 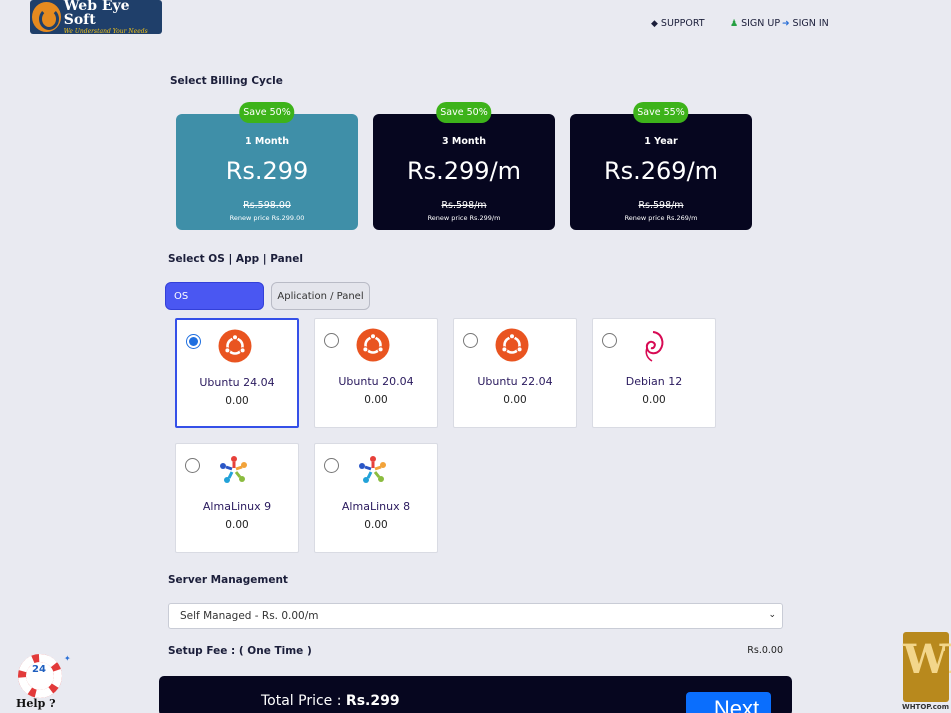 What do you see at coordinates (661, 112) in the screenshot?
I see `save-badge: Save 55%` at bounding box center [661, 112].